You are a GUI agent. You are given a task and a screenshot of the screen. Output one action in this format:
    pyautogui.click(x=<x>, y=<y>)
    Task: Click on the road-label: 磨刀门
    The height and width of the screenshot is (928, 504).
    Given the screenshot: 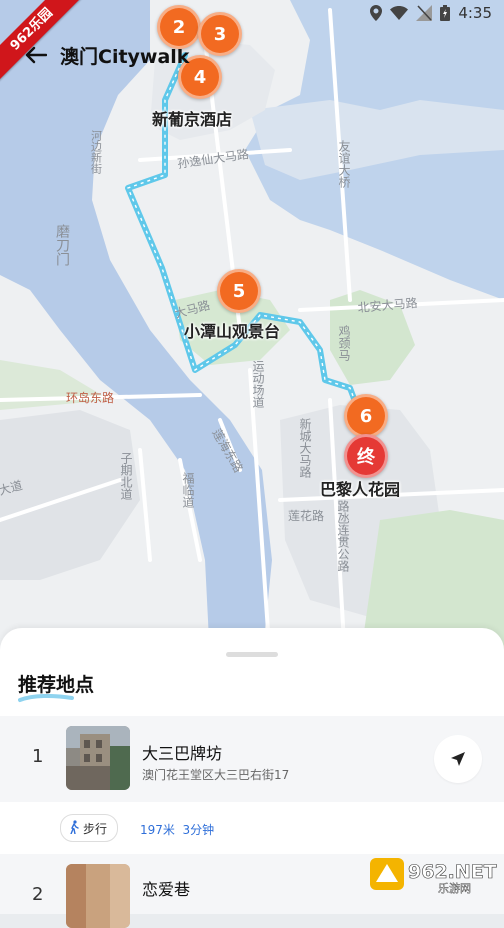 What is the action you would take?
    pyautogui.click(x=62, y=245)
    